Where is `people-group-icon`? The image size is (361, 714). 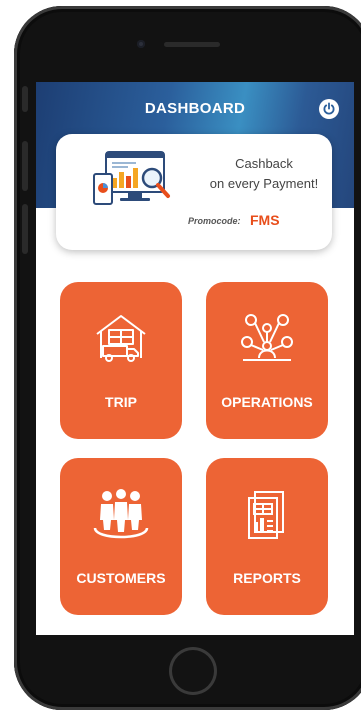
people-group-icon is located at coordinates (121, 514).